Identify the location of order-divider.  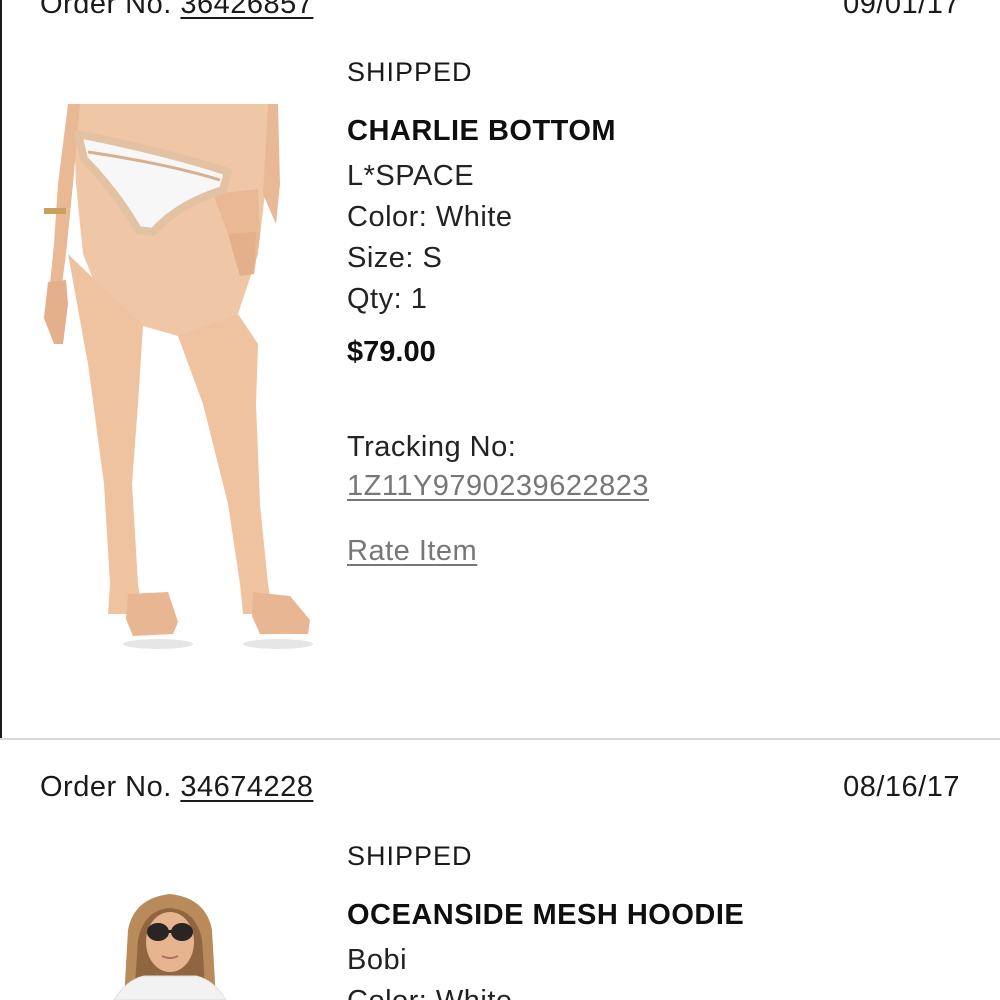
(500, 739).